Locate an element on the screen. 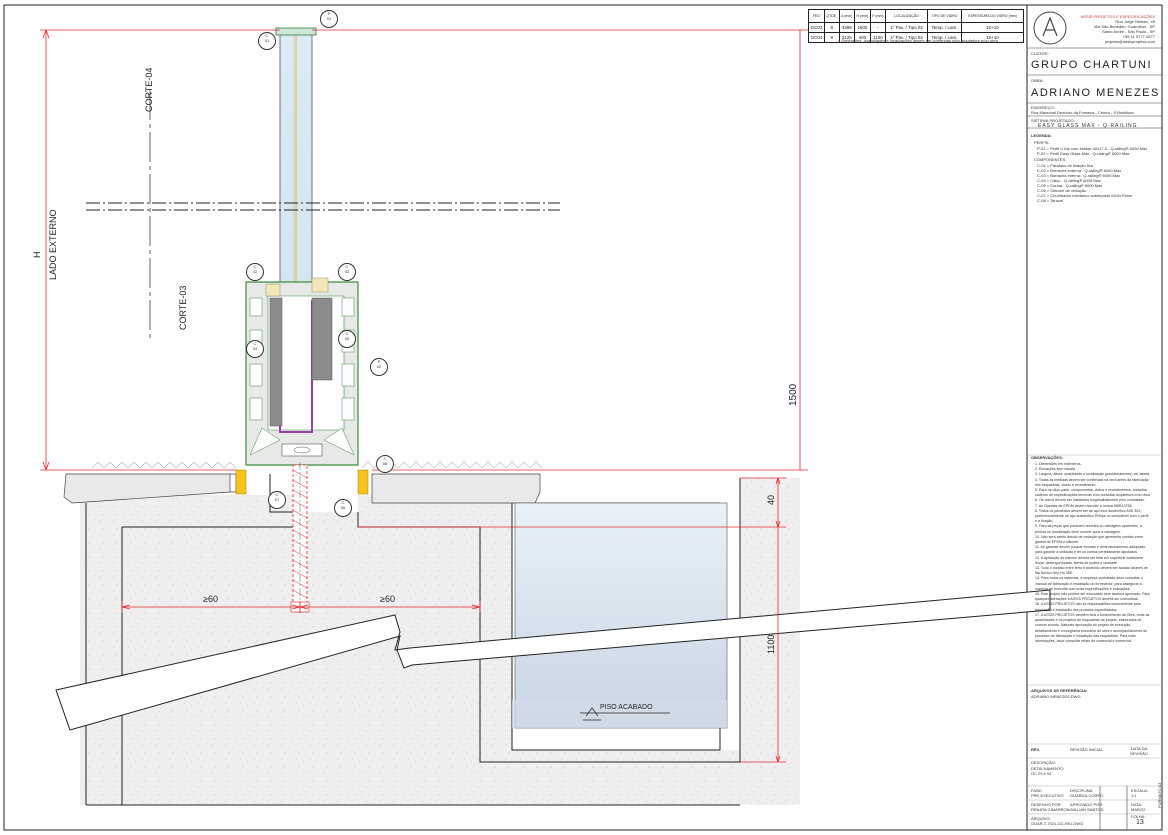  table-header-cell: H (mm) is located at coordinates (862, 16).